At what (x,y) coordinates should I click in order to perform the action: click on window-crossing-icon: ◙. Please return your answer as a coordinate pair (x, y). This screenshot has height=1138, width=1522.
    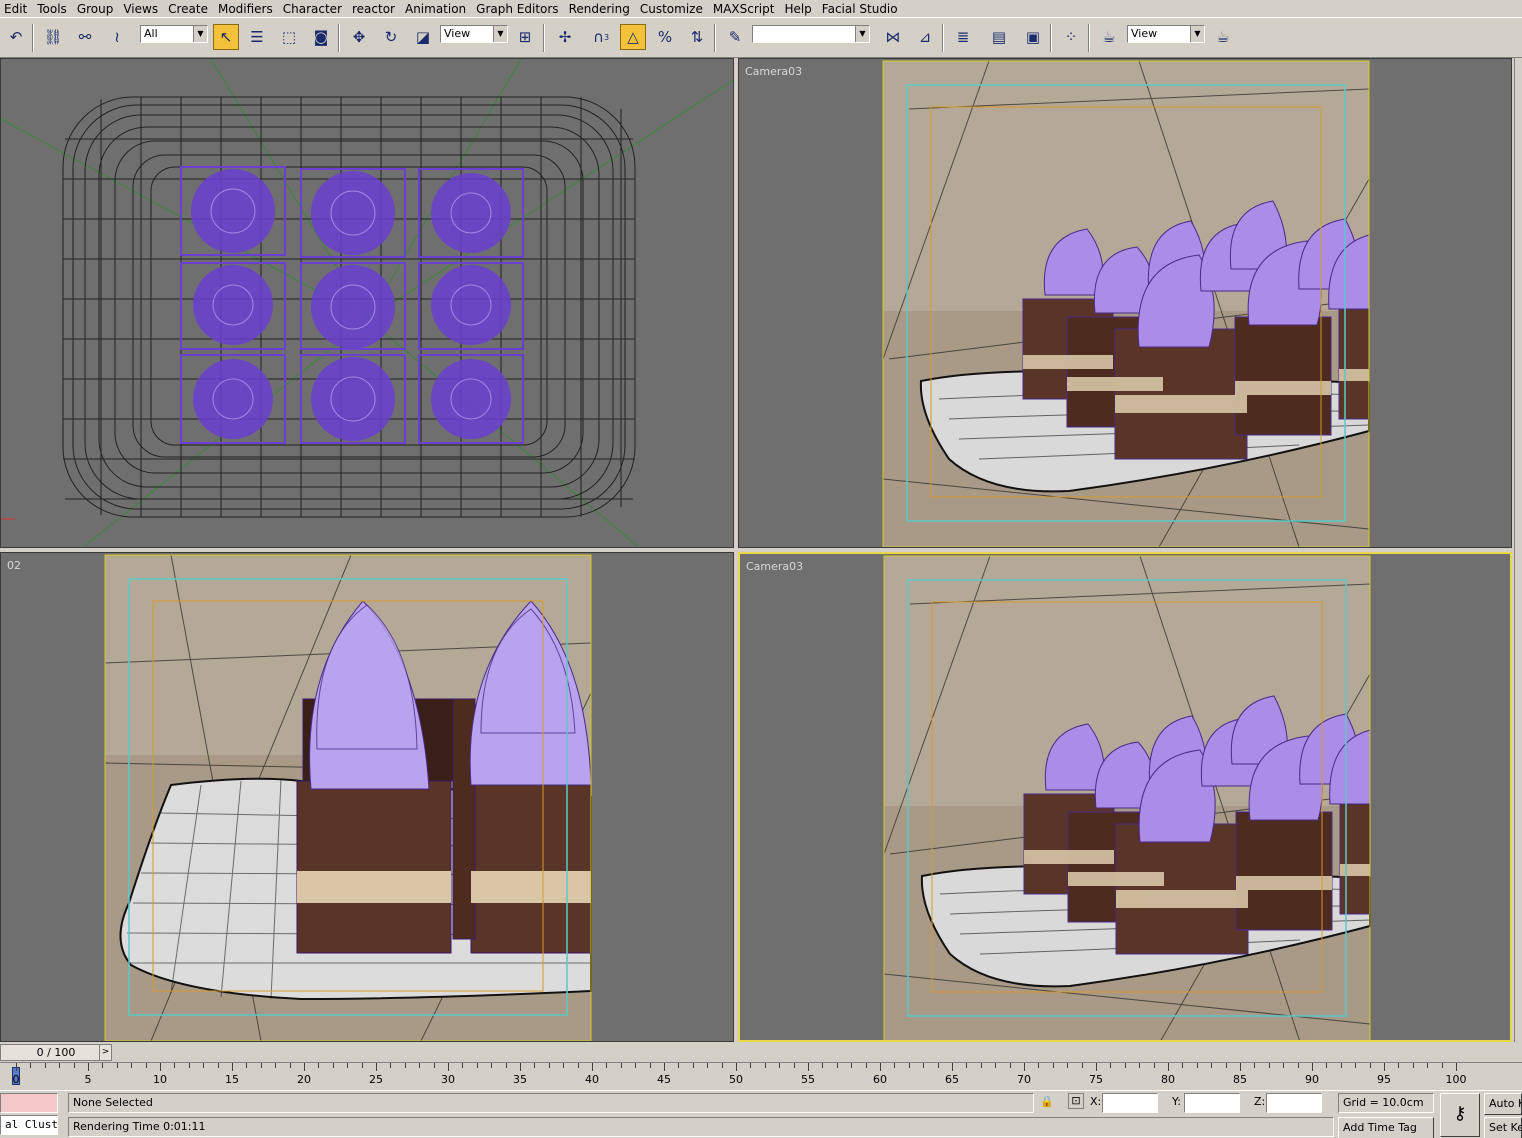
    Looking at the image, I should click on (321, 37).